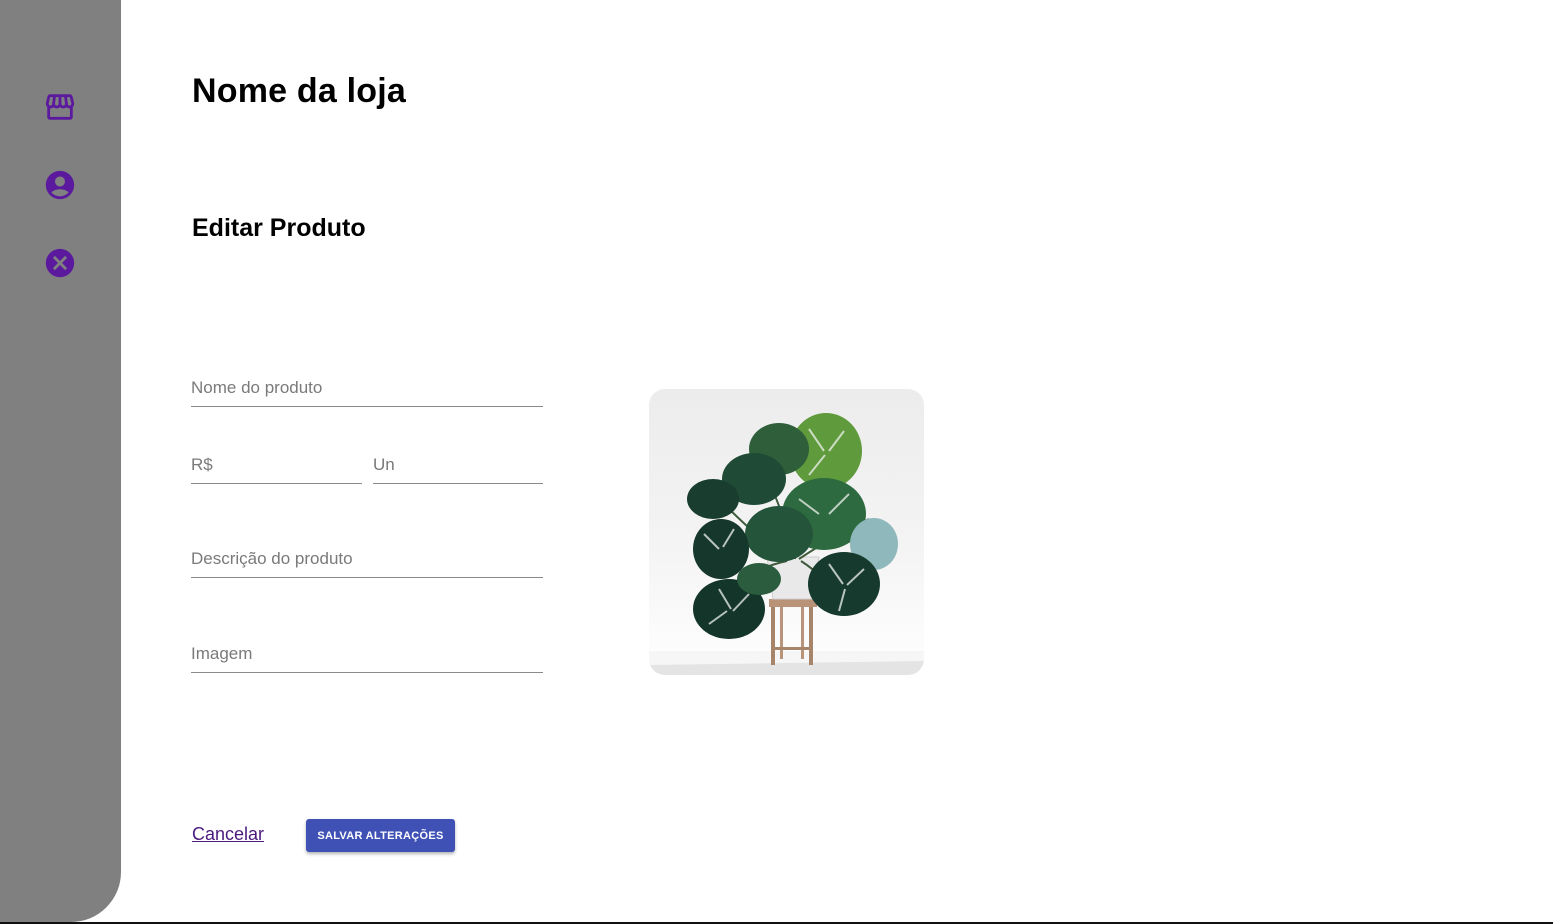 The image size is (1553, 924). What do you see at coordinates (228, 834) in the screenshot?
I see `cancel-link: Cancelar` at bounding box center [228, 834].